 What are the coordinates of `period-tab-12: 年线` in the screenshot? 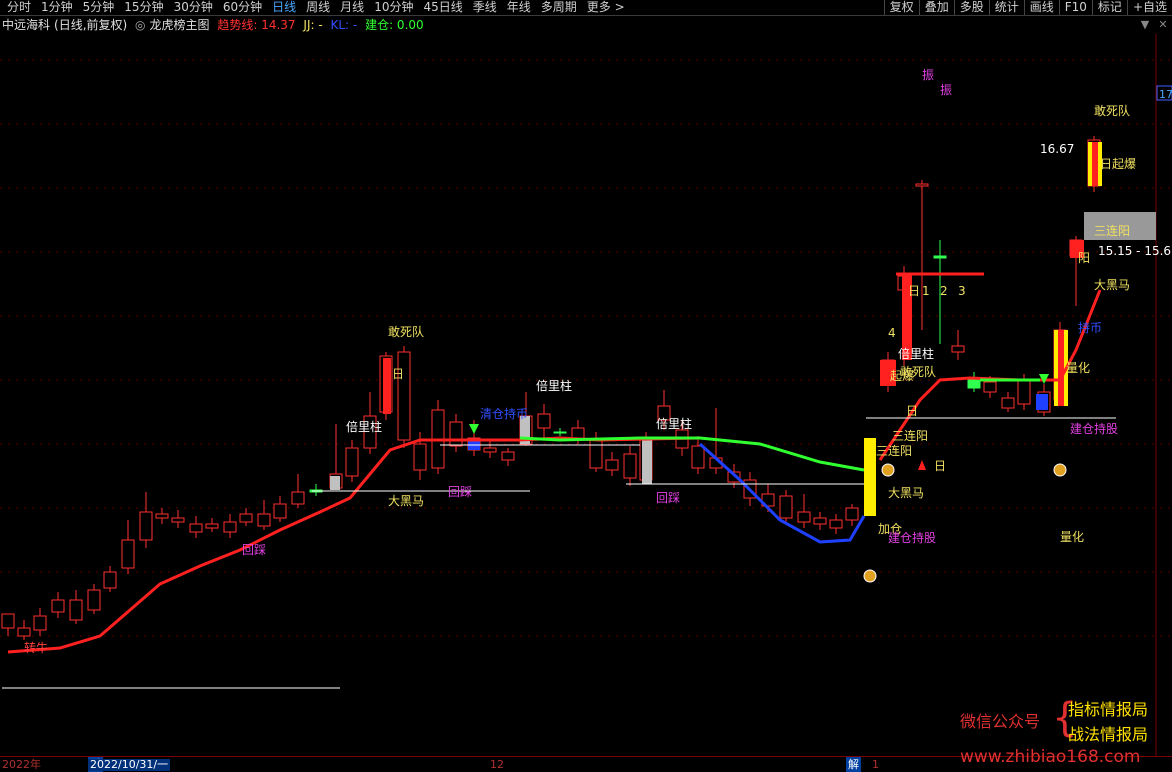 It's located at (519, 7).